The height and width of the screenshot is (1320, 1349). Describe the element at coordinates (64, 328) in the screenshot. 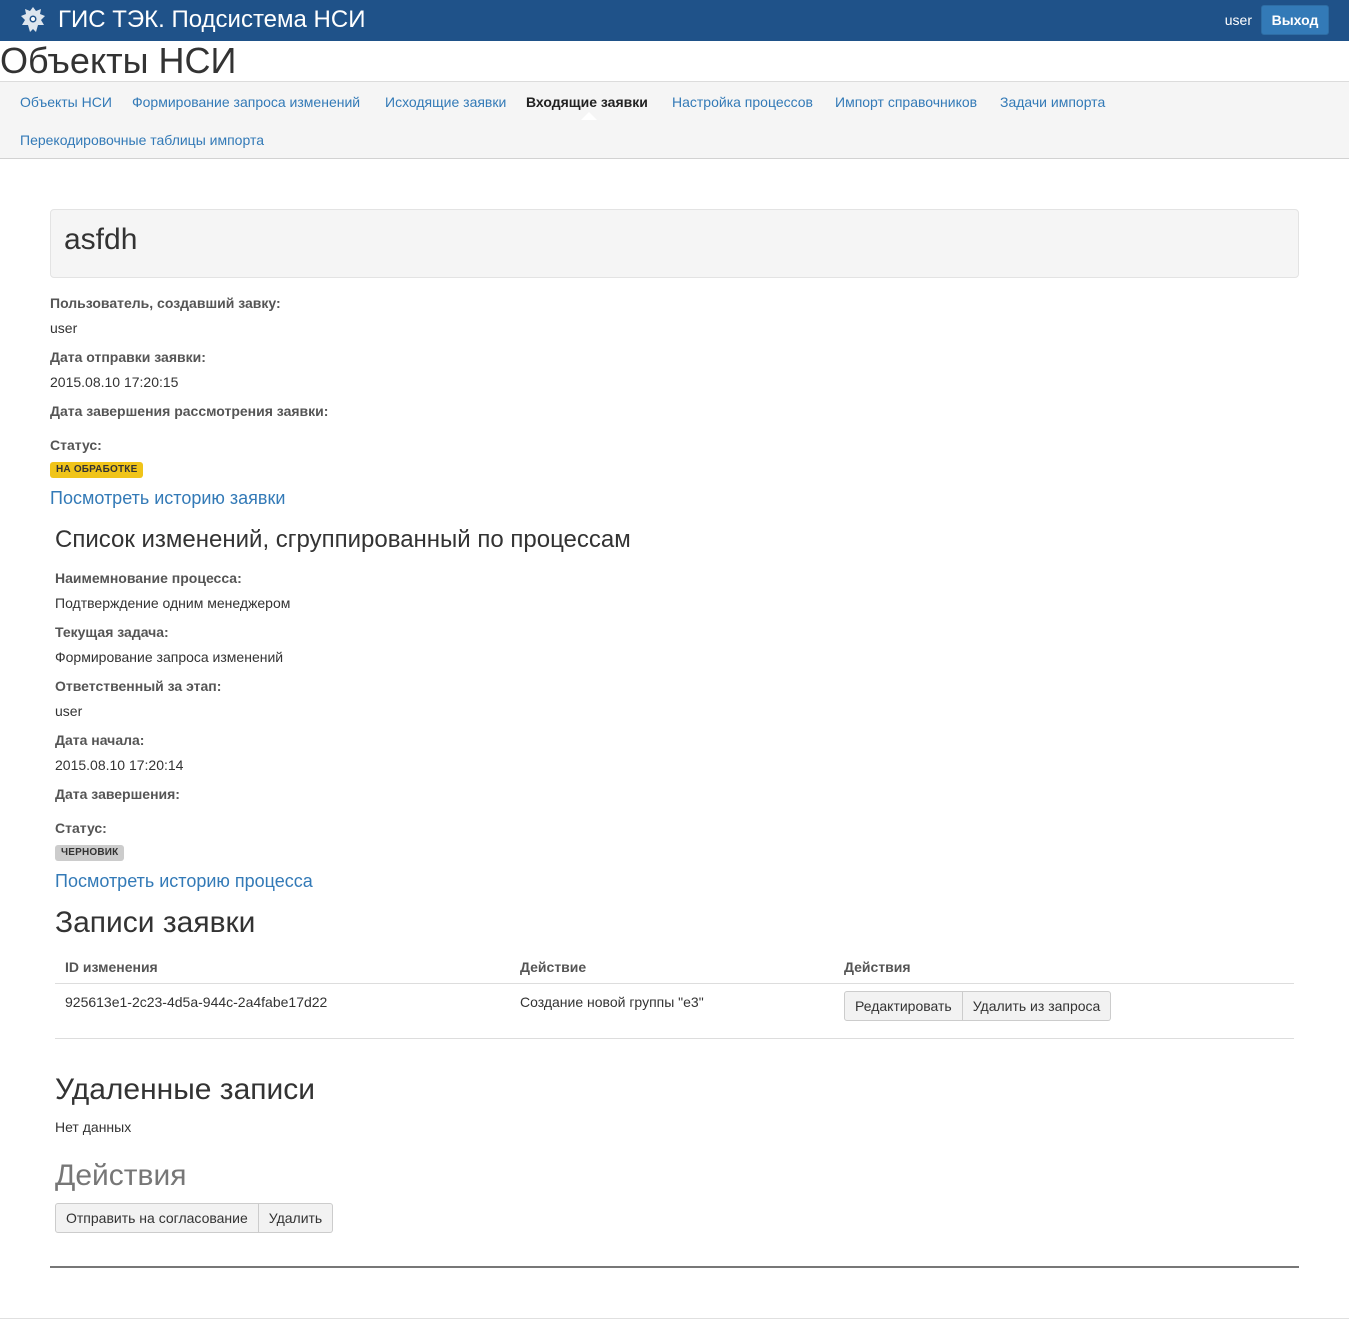

I see `creator-value: user` at that location.